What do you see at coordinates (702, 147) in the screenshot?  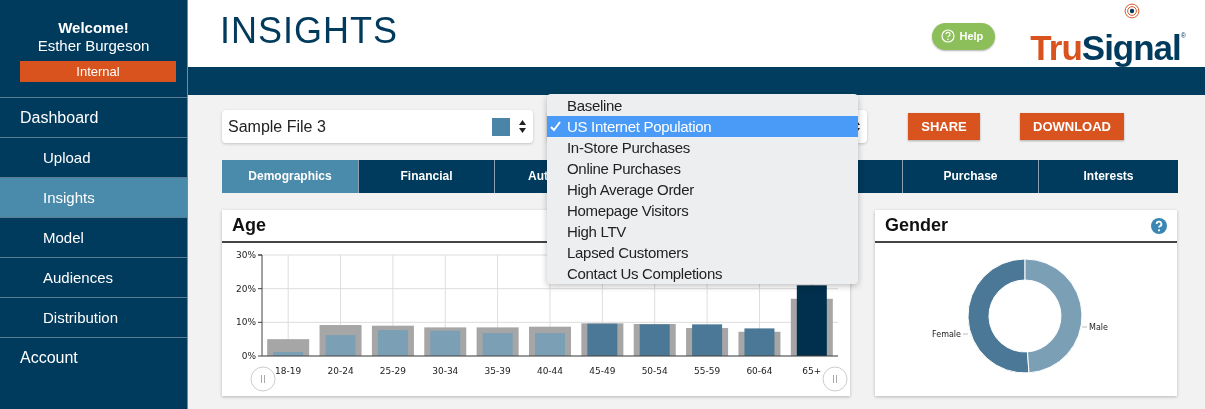 I see `menu-option: In-Store Purchases` at bounding box center [702, 147].